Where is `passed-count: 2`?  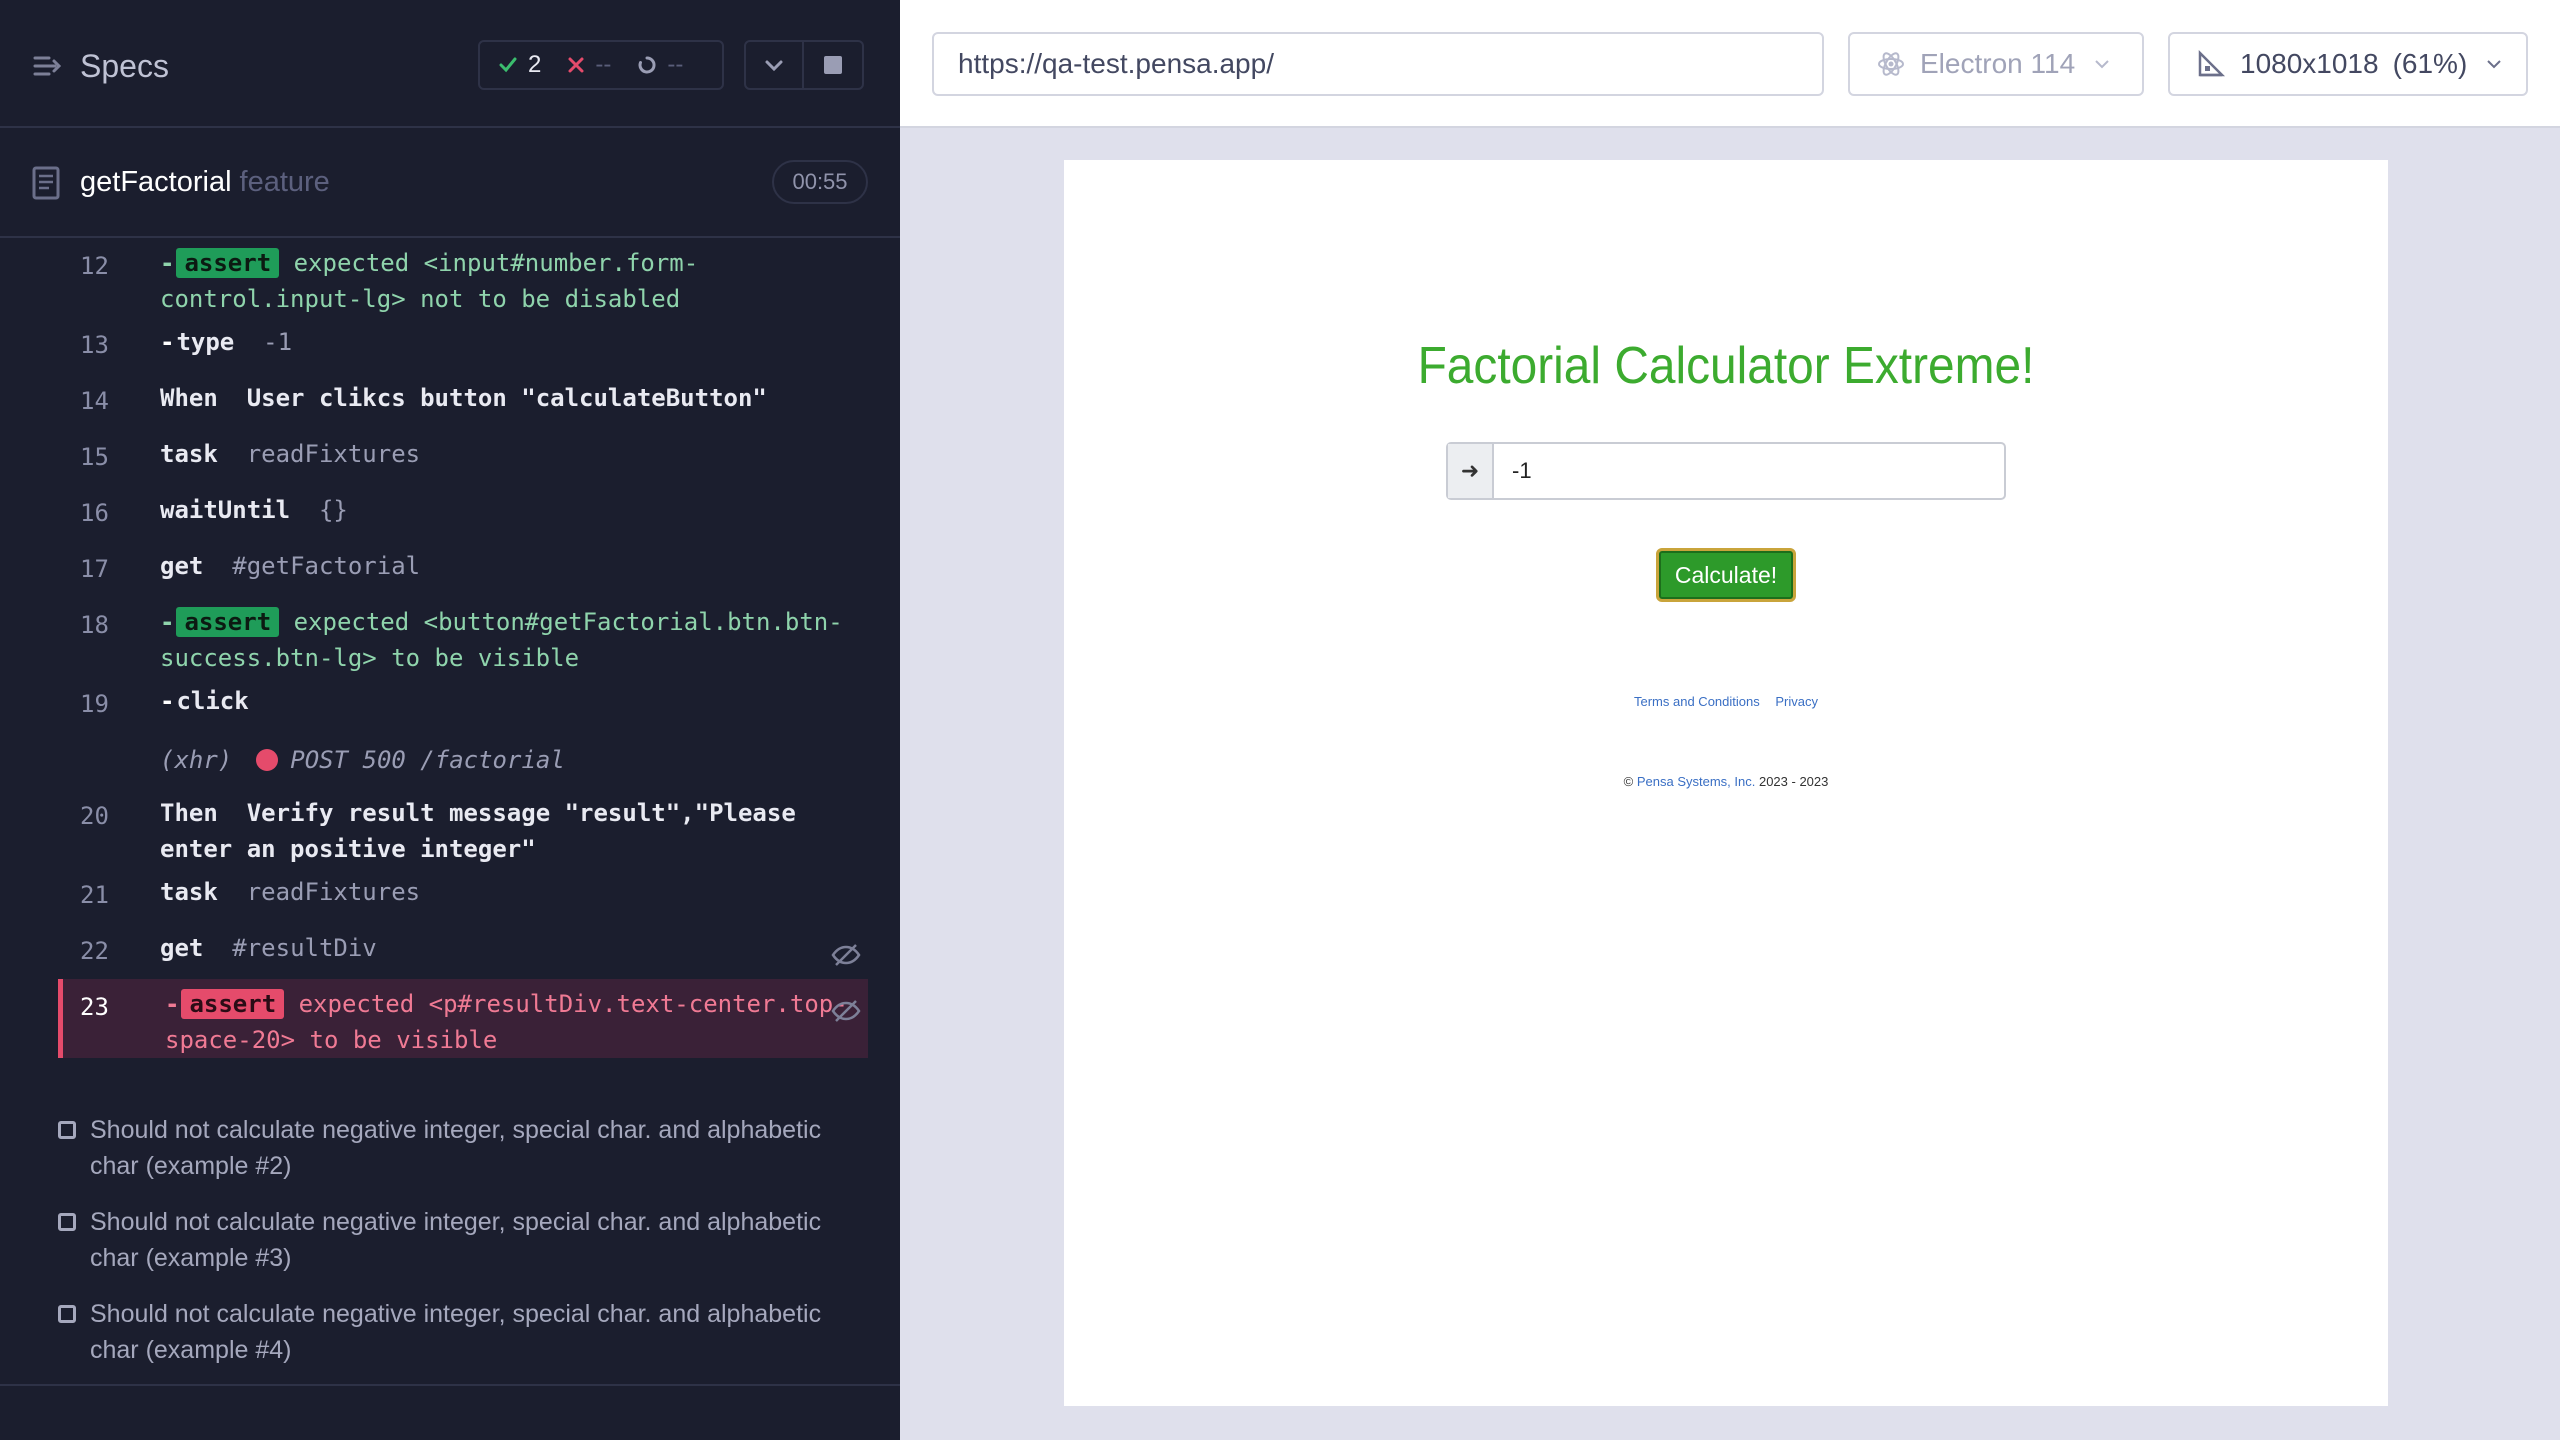 passed-count: 2 is located at coordinates (519, 65).